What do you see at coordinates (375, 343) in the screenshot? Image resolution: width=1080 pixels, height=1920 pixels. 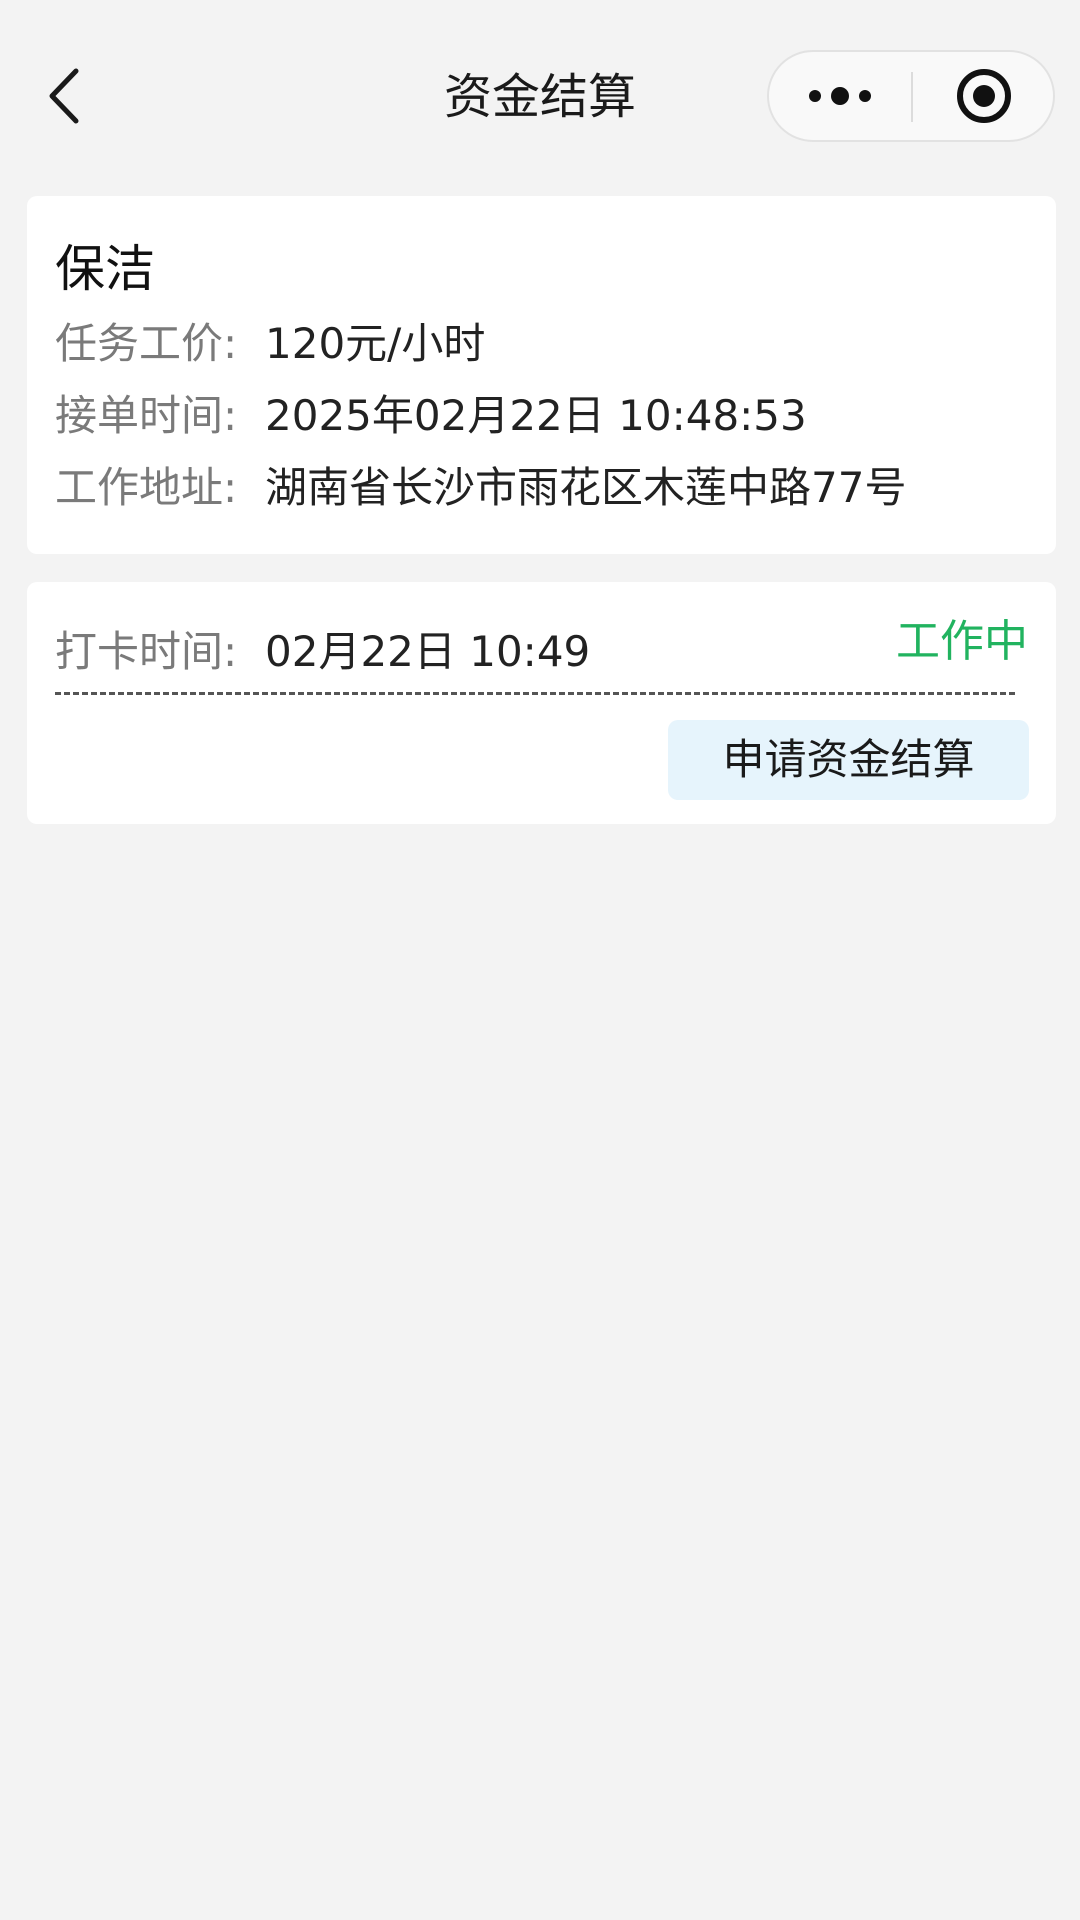 I see `task-price-value: 120元/小时` at bounding box center [375, 343].